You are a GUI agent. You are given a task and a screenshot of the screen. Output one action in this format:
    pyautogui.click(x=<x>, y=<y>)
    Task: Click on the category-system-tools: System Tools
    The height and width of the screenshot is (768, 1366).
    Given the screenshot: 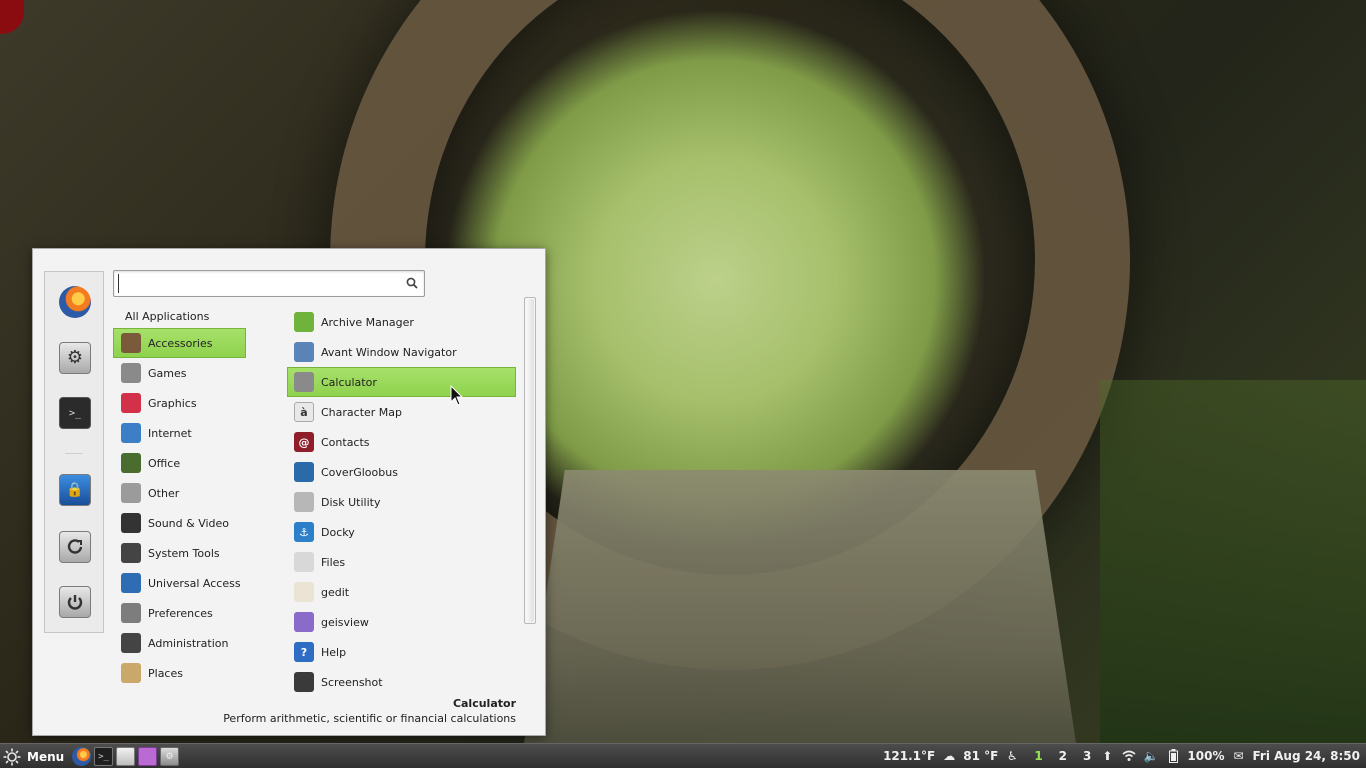 What is the action you would take?
    pyautogui.click(x=179, y=553)
    